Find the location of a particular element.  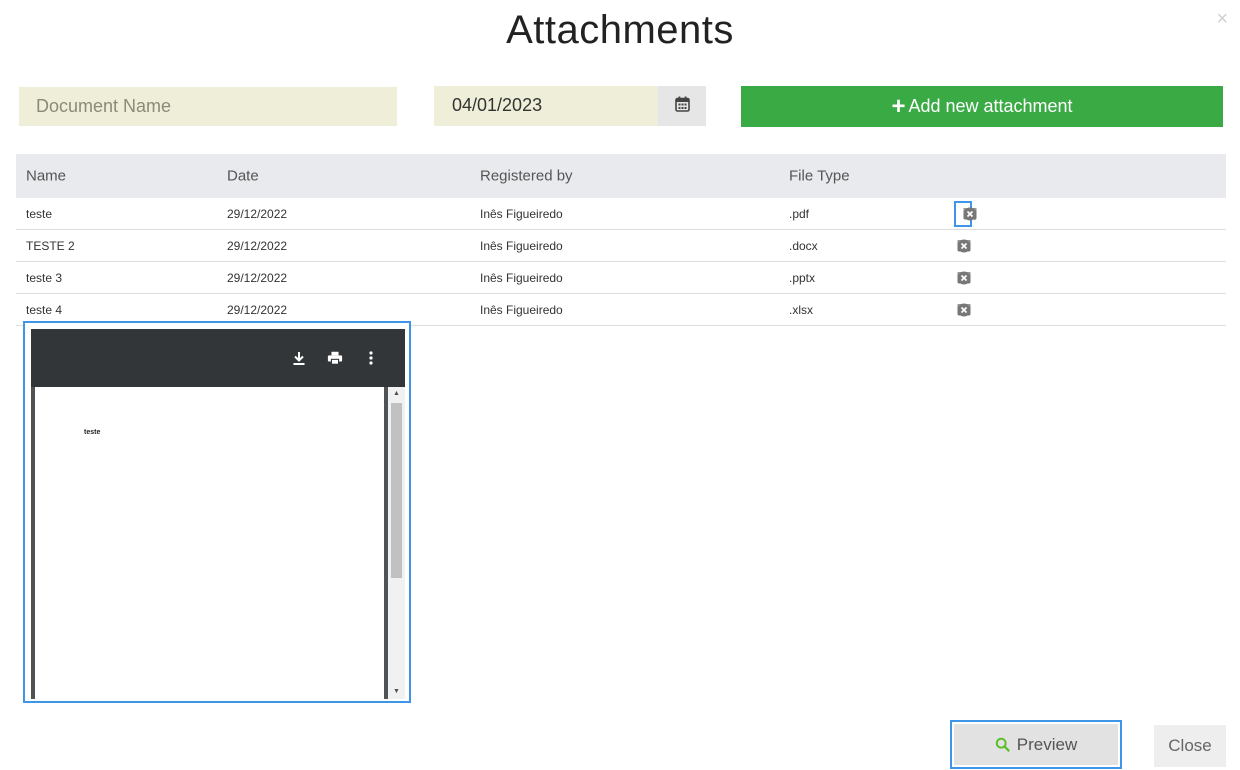

dialog-title: Attachments is located at coordinates (620, 30).